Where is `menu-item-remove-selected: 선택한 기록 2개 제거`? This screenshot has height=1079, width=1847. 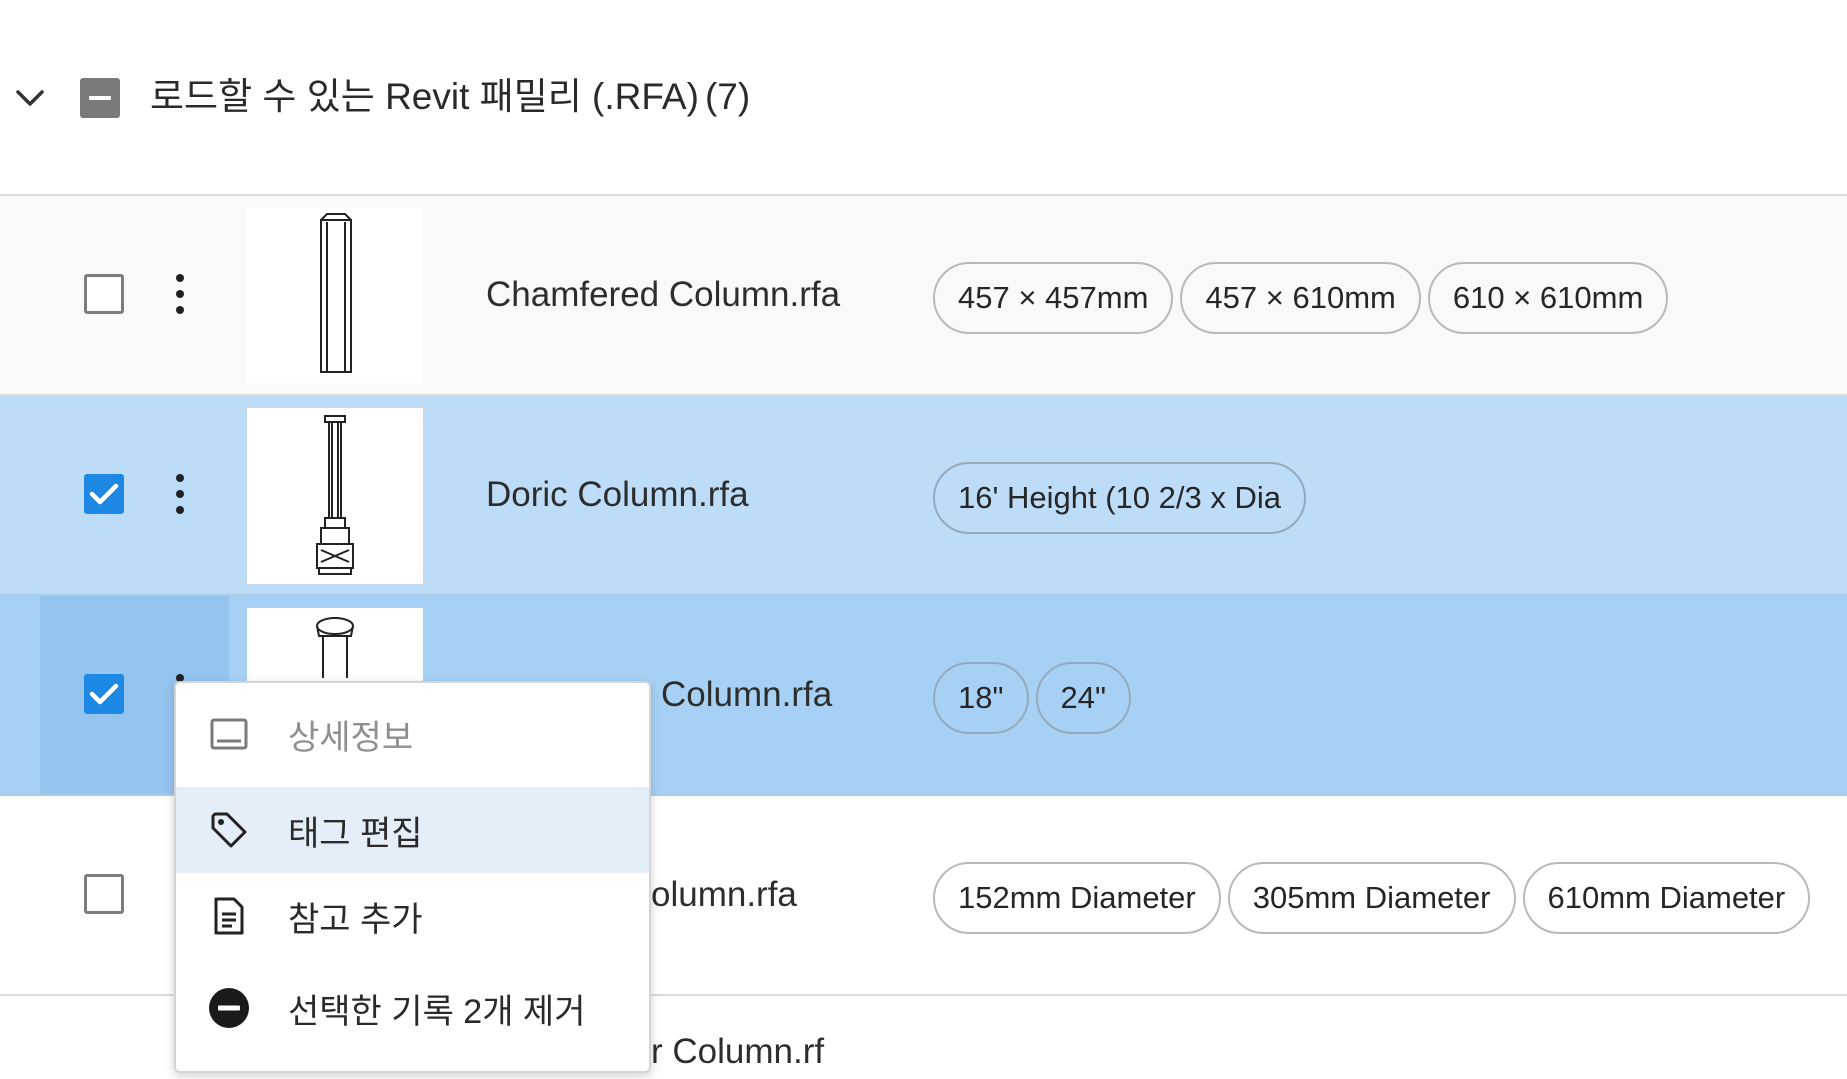
menu-item-remove-selected: 선택한 기록 2개 제거 is located at coordinates (412, 1008).